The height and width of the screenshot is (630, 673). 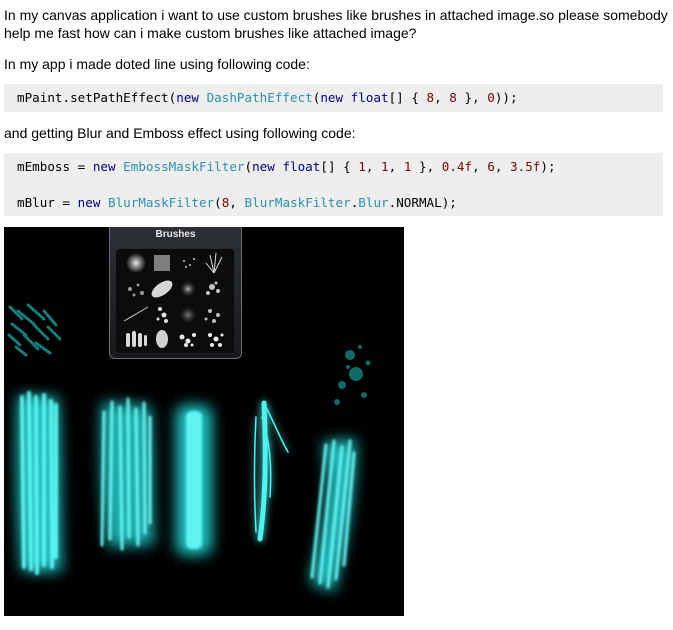 I want to click on brushes-panel: Brushes, so click(x=175, y=293).